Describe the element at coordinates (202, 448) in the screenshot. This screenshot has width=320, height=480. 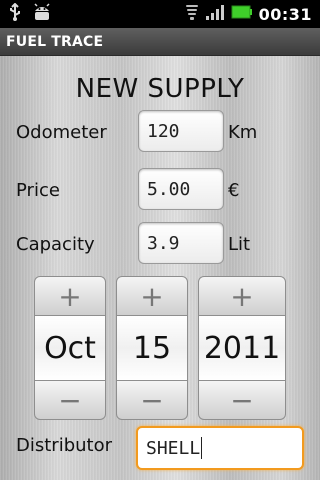
I see `text-cursor` at that location.